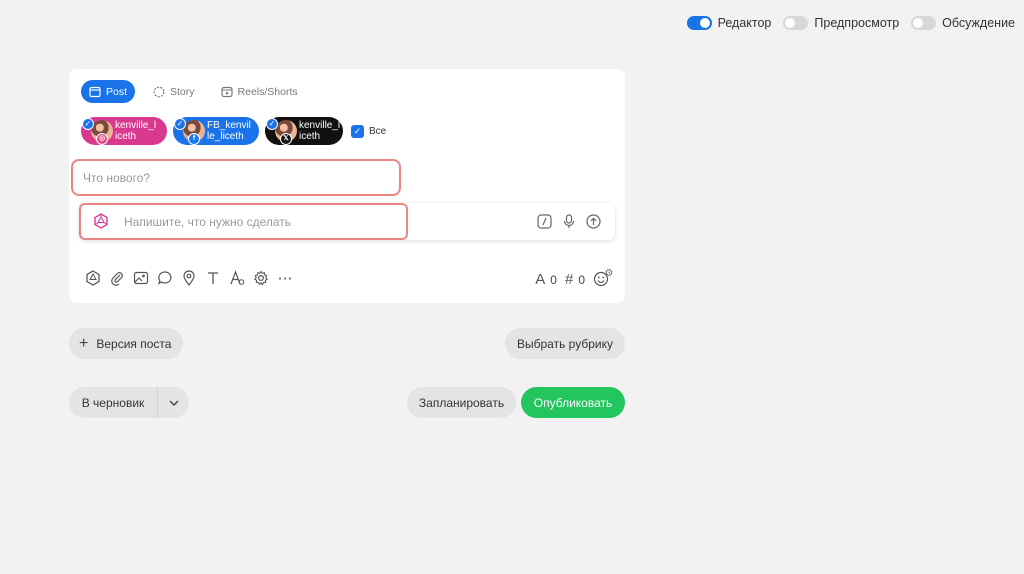 This screenshot has width=1024, height=574. I want to click on tab-story: Story, so click(174, 91).